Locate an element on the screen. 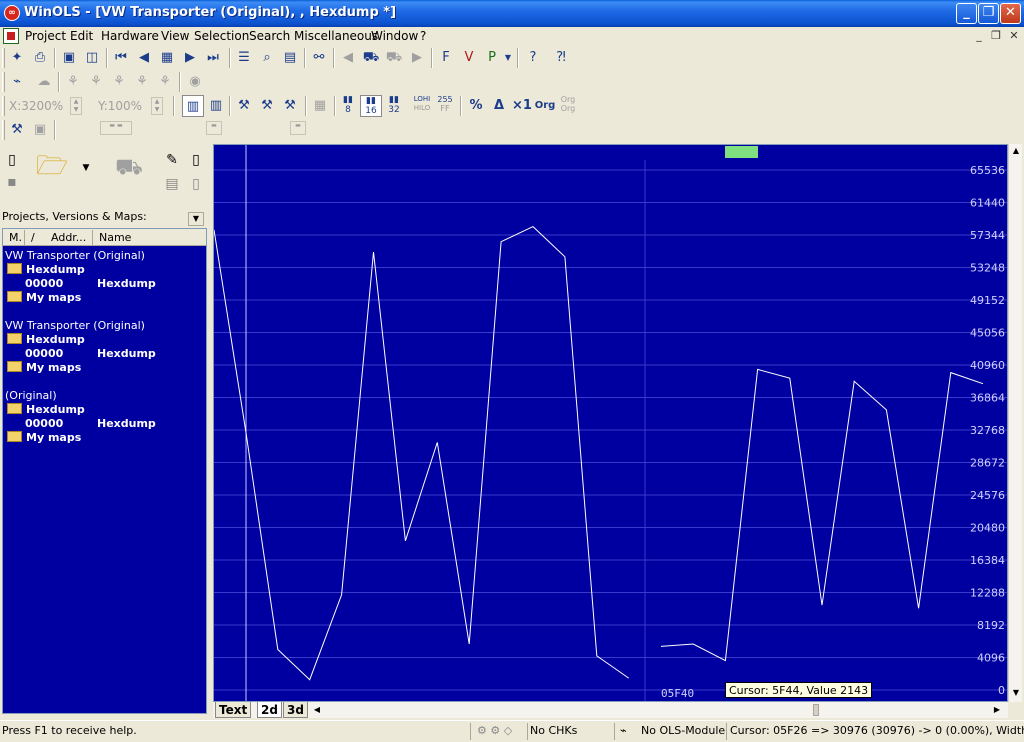  zoom-x-spinner: ▲ ▼ is located at coordinates (76, 106).